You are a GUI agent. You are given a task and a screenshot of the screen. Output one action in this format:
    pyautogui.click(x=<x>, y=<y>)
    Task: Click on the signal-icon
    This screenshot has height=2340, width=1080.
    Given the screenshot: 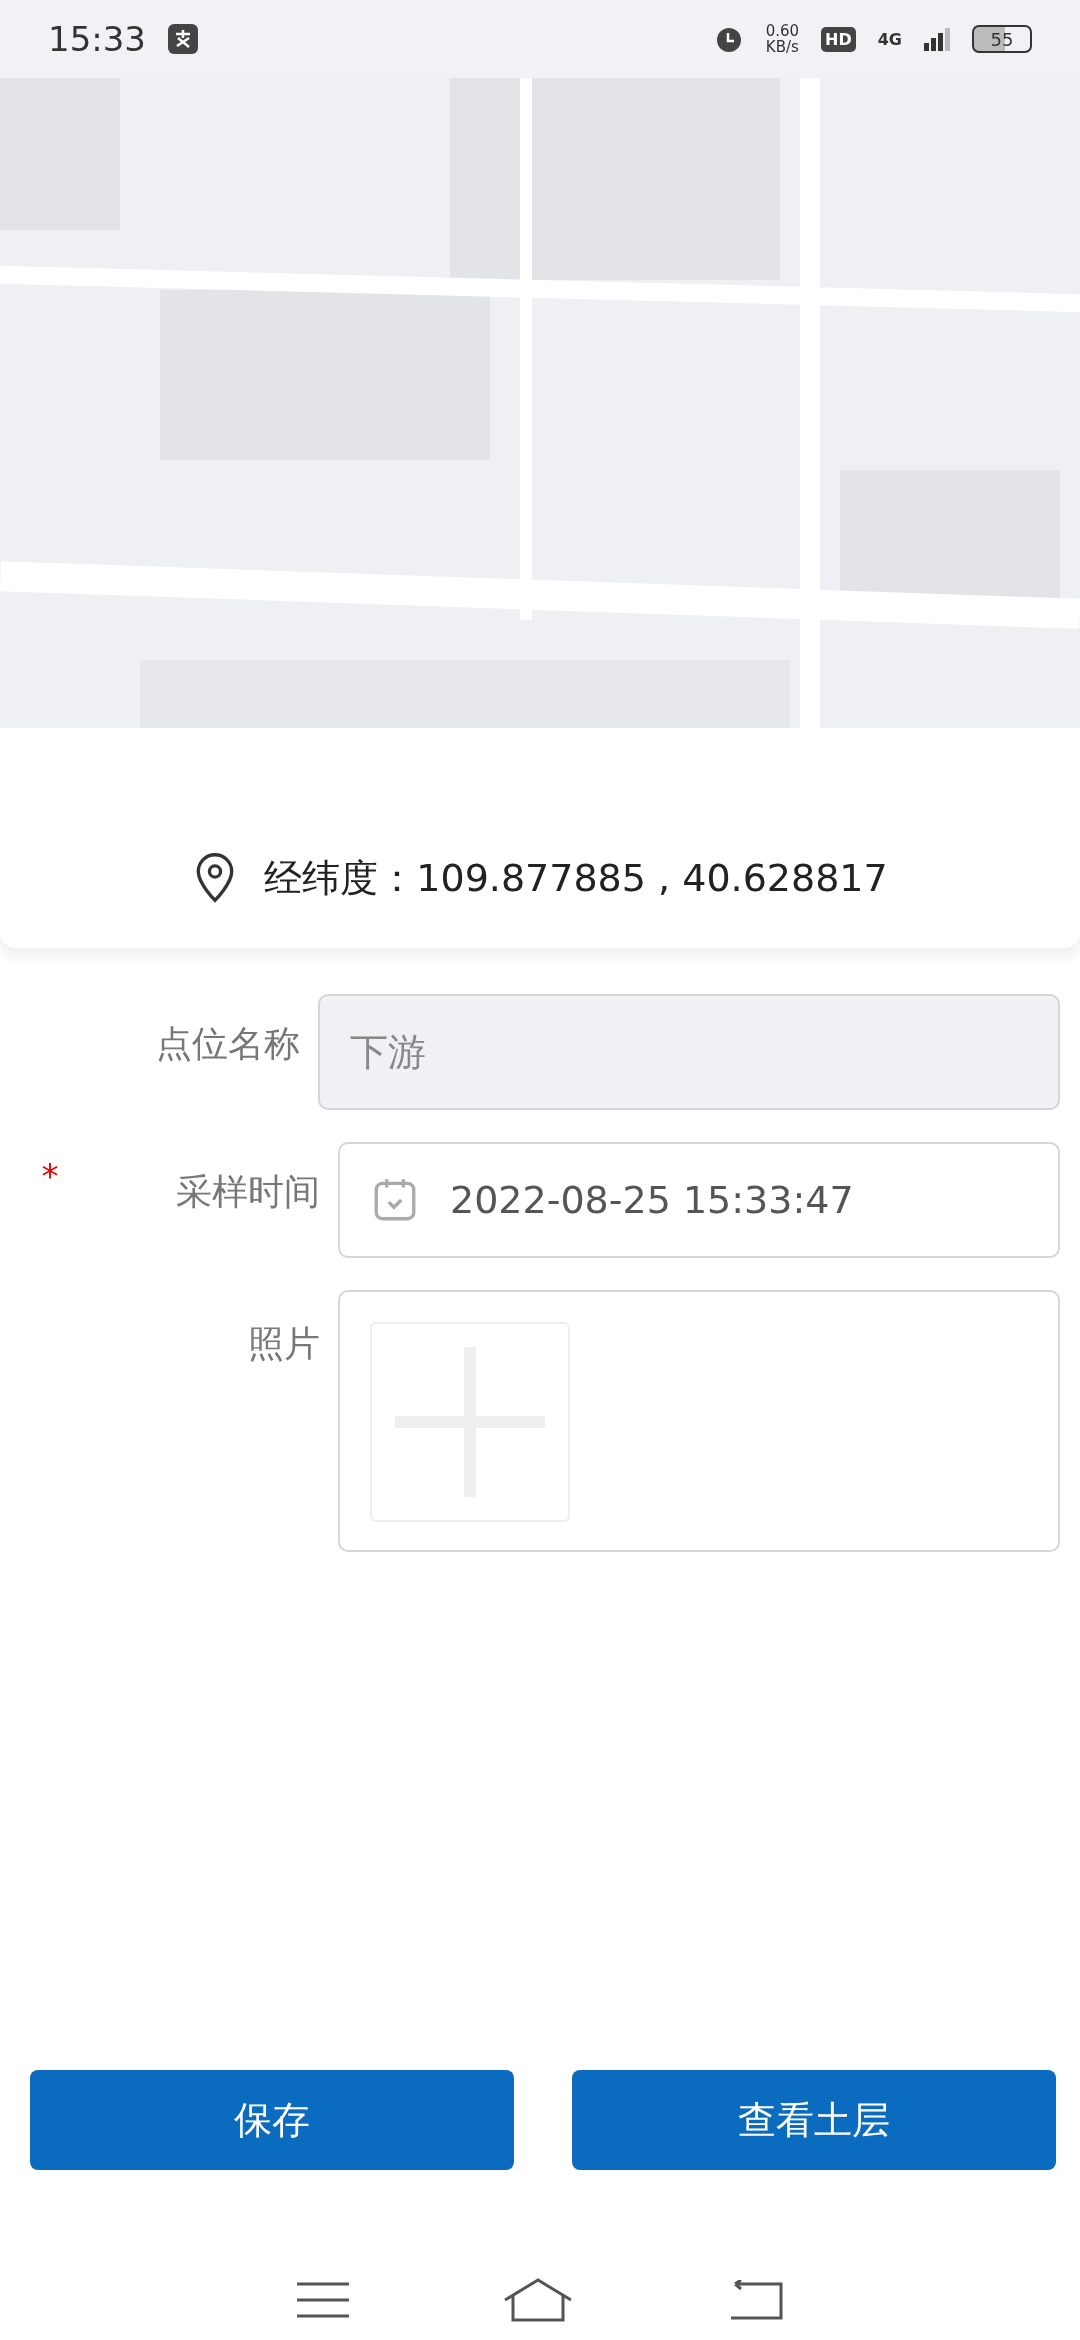 What is the action you would take?
    pyautogui.click(x=937, y=39)
    